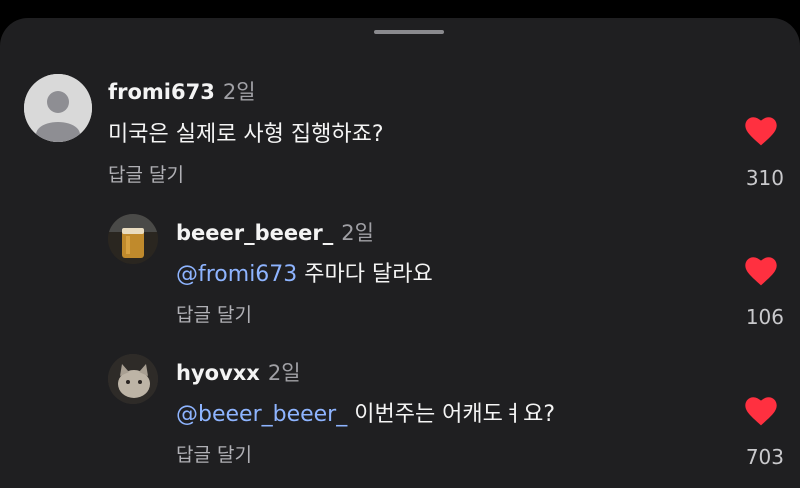 The width and height of the screenshot is (800, 488). I want to click on comment-text: @fromi673 주마다 달라요, so click(304, 272).